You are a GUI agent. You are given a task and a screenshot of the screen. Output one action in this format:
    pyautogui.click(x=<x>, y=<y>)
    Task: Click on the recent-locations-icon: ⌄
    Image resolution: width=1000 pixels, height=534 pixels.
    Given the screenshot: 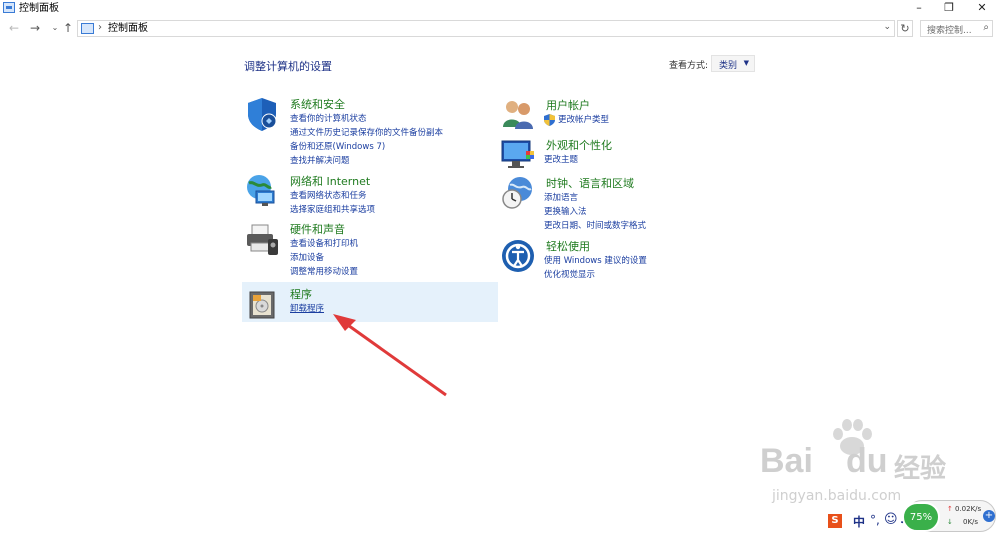 What is the action you would take?
    pyautogui.click(x=55, y=28)
    